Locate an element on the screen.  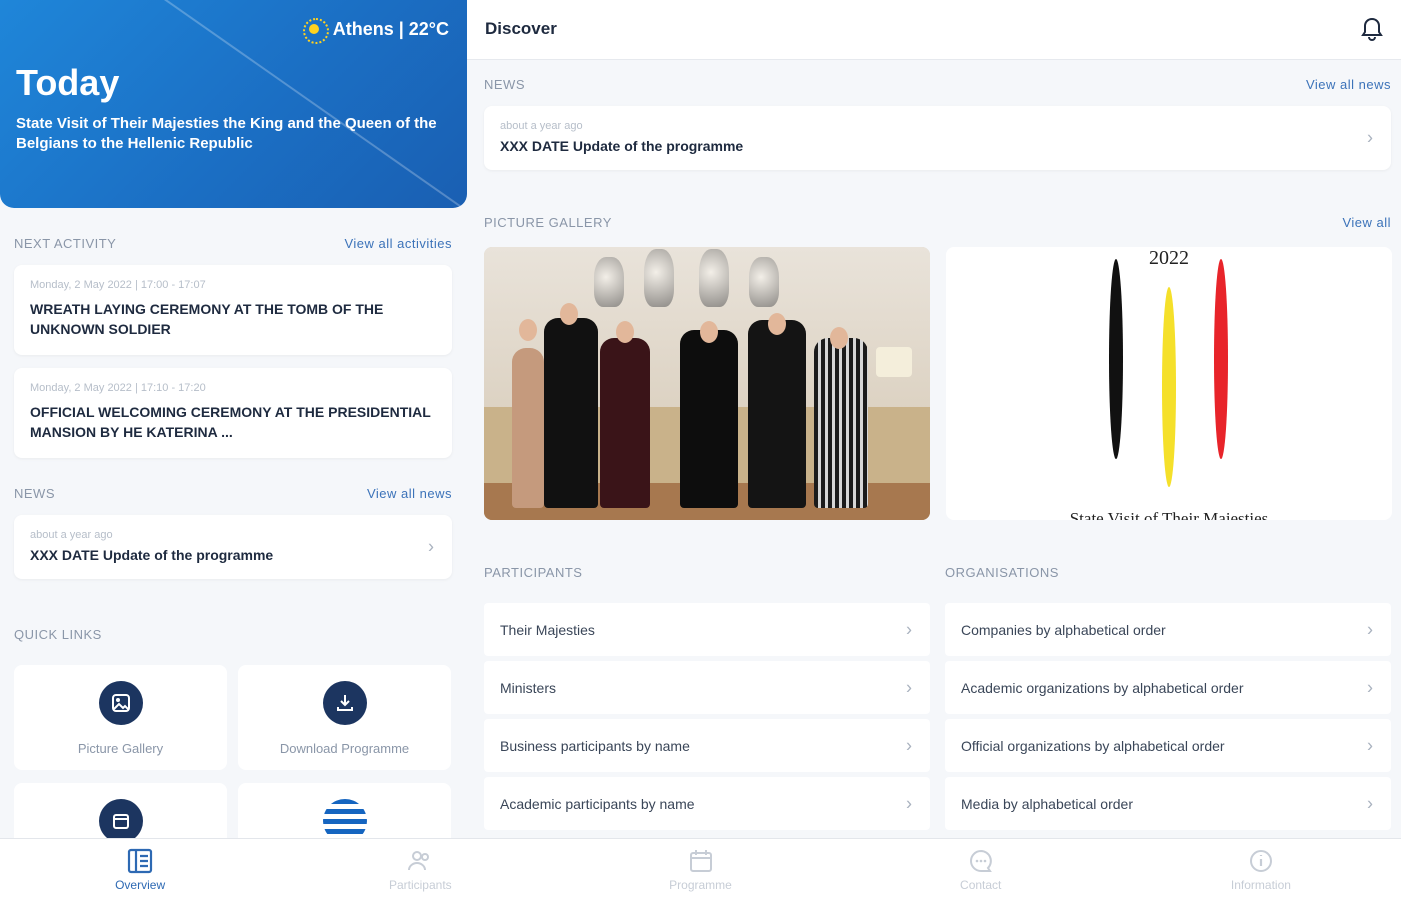
nav-label: Contact is located at coordinates (981, 885).